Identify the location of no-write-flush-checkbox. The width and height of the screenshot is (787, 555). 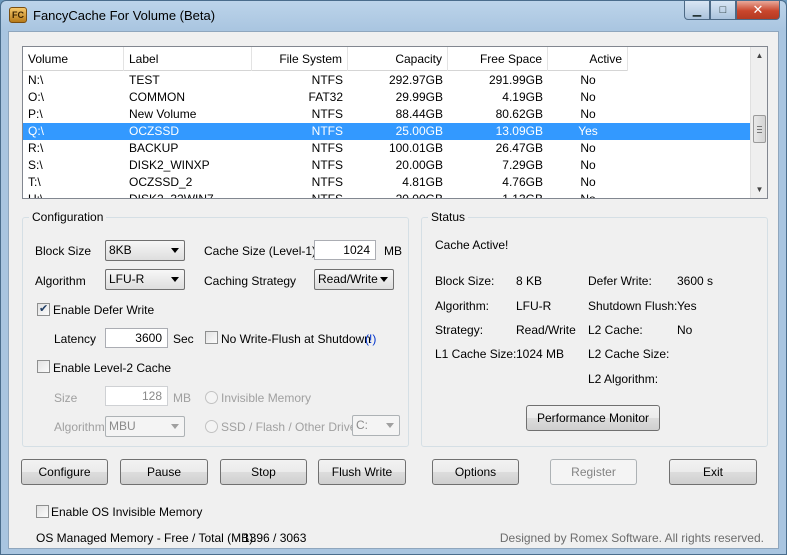
(211, 337).